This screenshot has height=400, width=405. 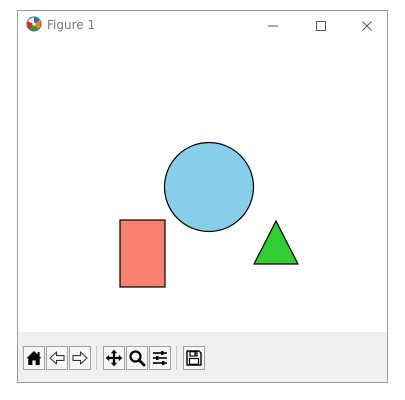 What do you see at coordinates (276, 242) in the screenshot?
I see `green-triangle` at bounding box center [276, 242].